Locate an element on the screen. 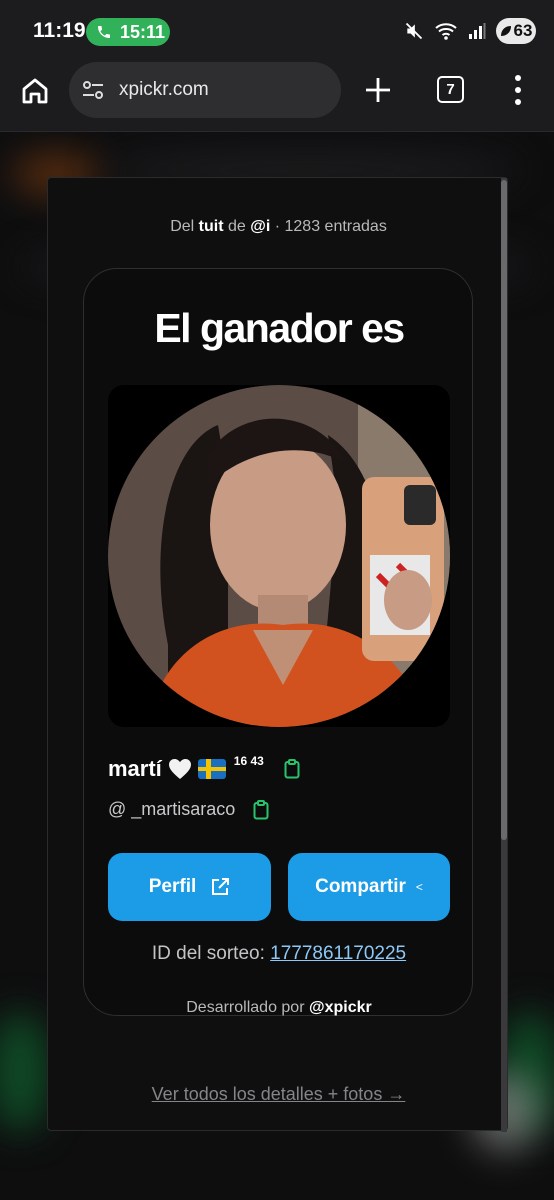 This screenshot has height=1200, width=554. view-details-link: Ver todos los detalles + fotos → is located at coordinates (278, 1094).